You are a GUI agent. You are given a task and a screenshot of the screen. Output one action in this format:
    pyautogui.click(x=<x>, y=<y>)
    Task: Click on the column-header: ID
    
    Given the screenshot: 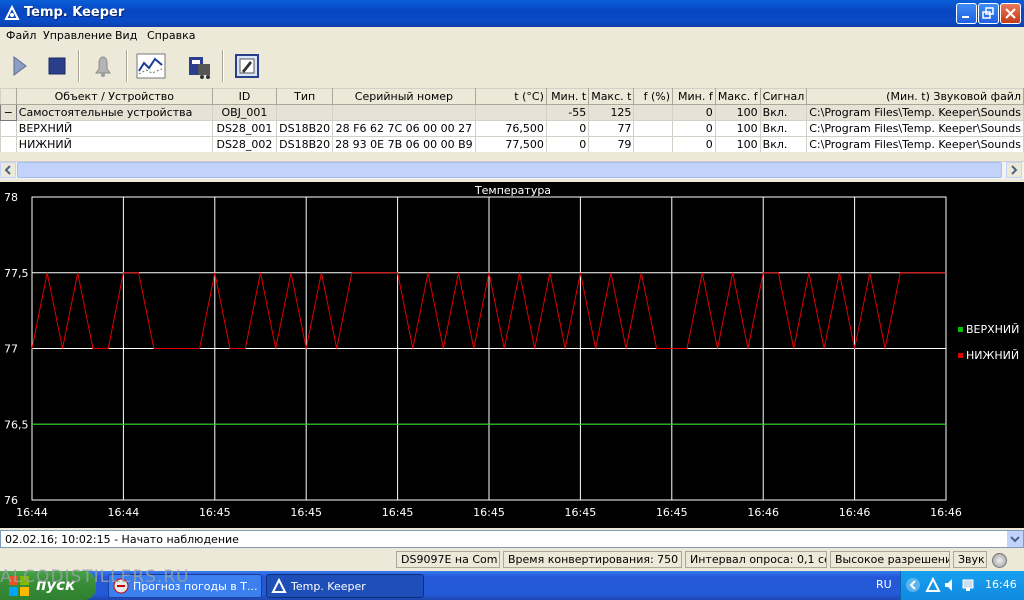 What is the action you would take?
    pyautogui.click(x=244, y=96)
    